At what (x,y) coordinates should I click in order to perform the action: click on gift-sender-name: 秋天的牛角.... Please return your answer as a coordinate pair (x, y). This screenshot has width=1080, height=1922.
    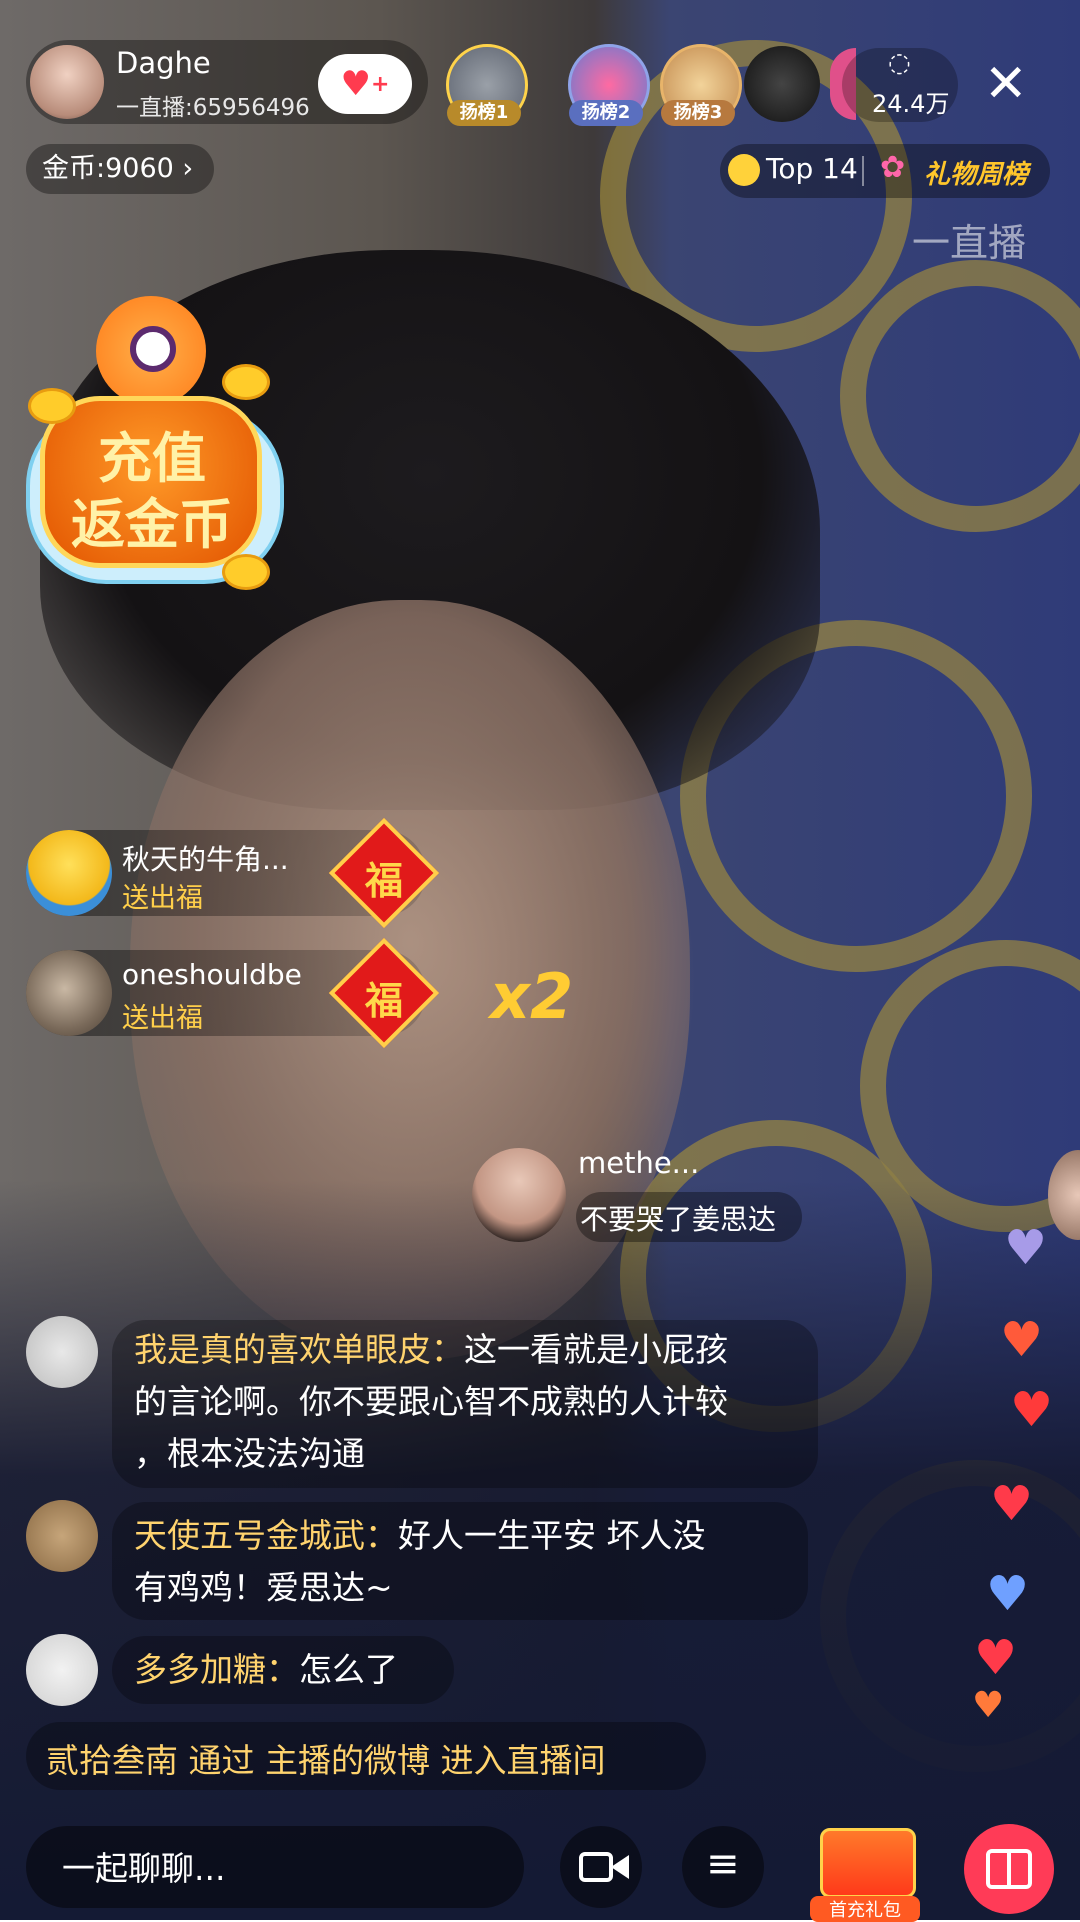
    Looking at the image, I should click on (205, 859).